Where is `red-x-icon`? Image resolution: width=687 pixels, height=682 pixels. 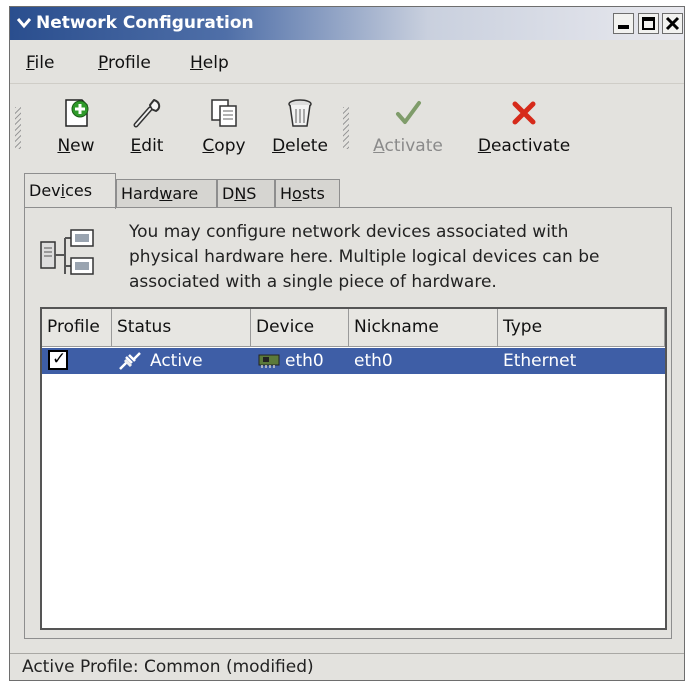
red-x-icon is located at coordinates (524, 113).